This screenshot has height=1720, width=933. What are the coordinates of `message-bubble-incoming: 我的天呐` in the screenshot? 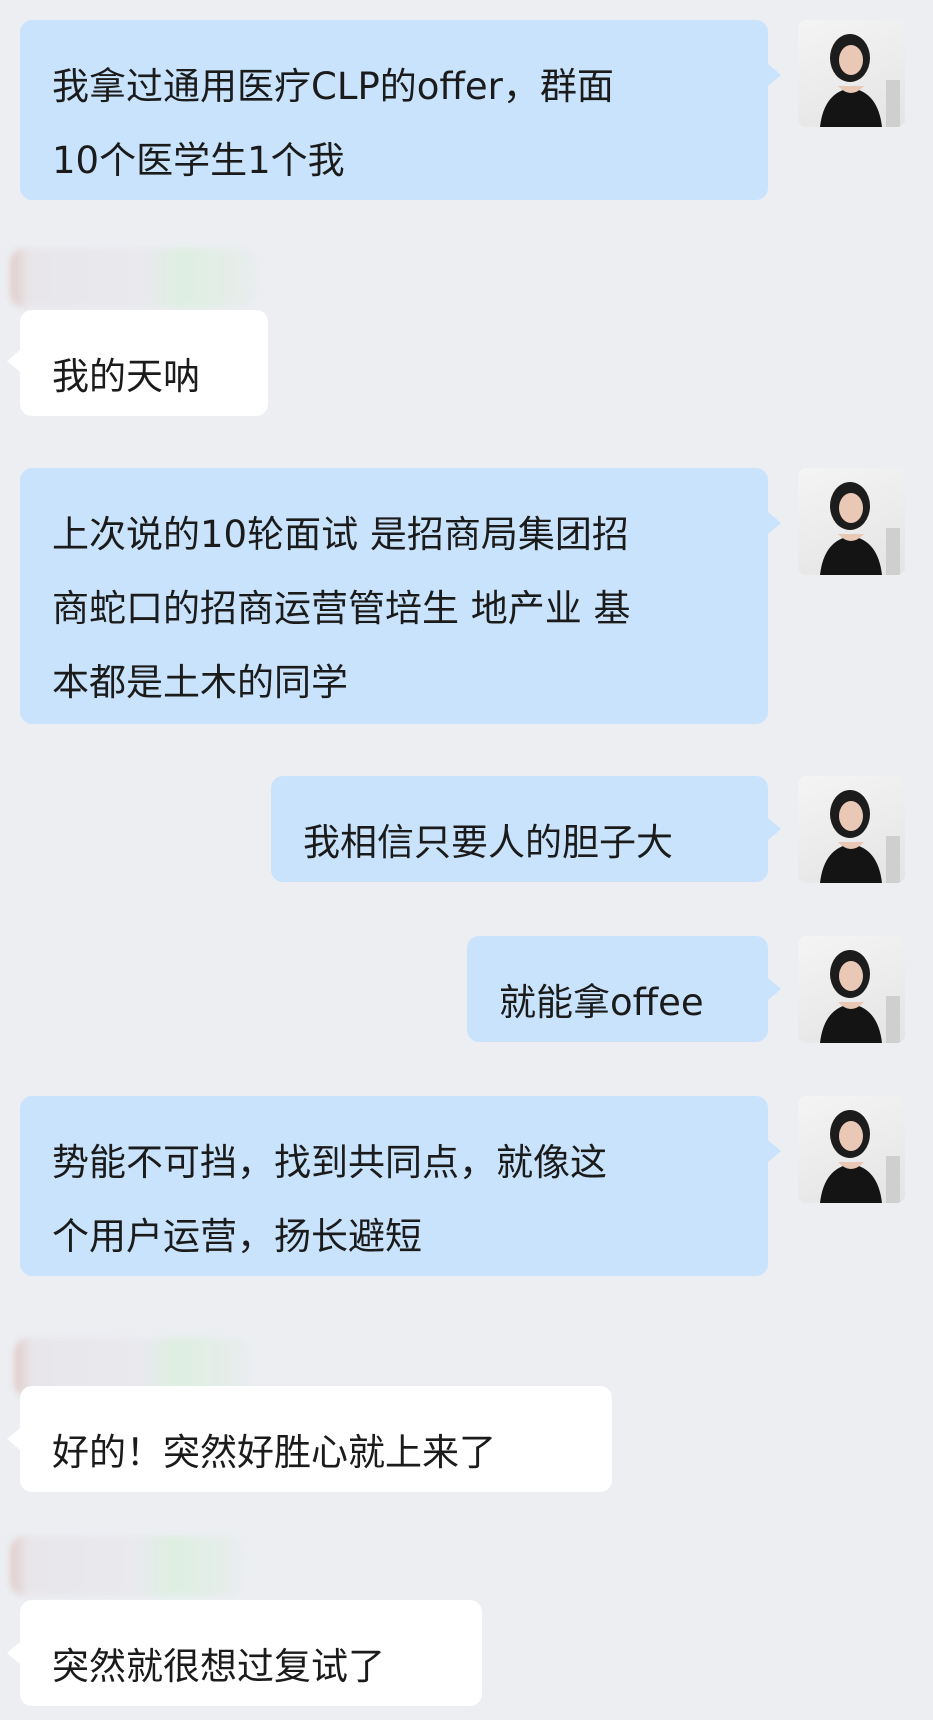 It's located at (144, 363).